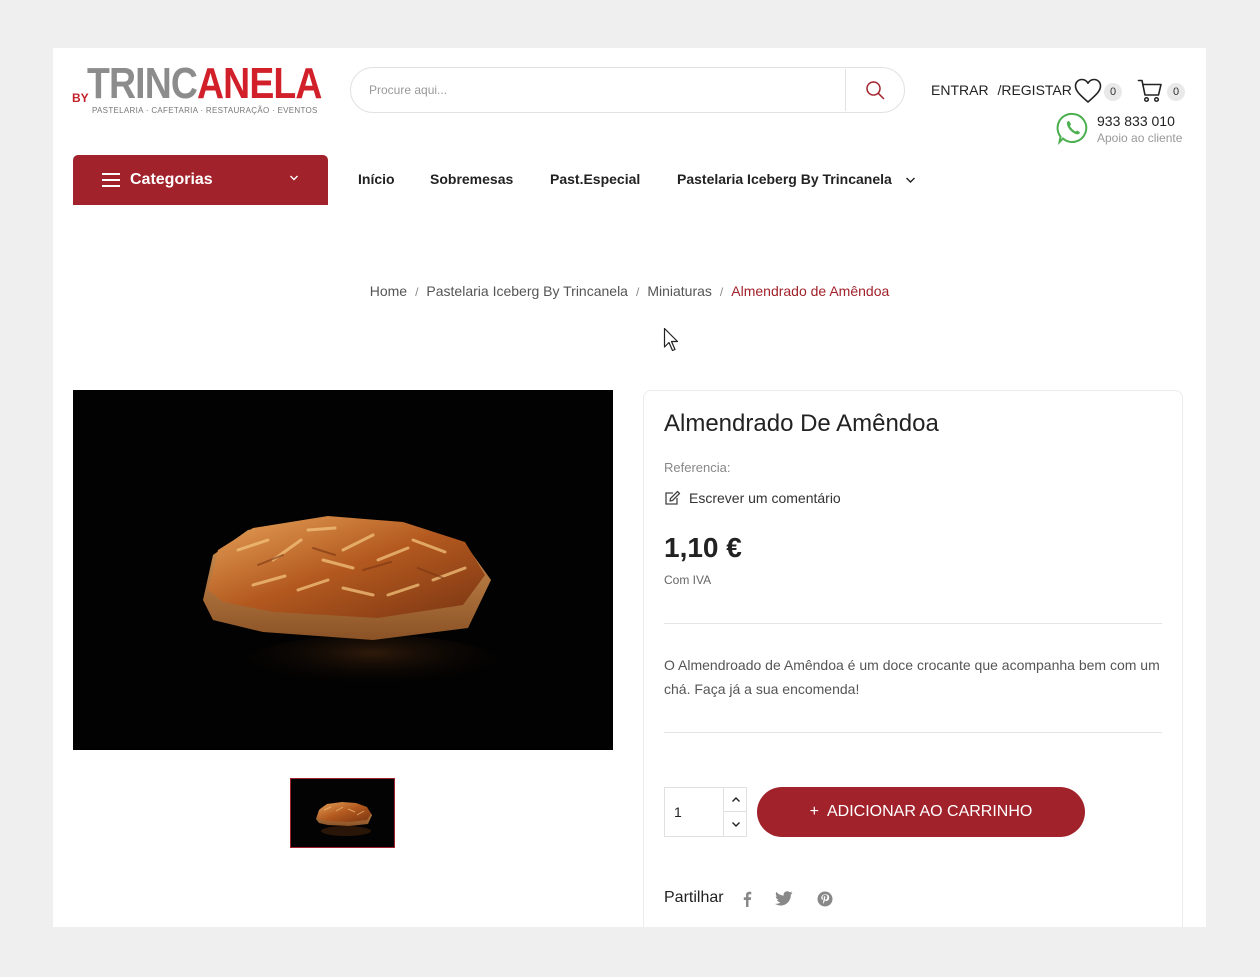  I want to click on share-label: Partilhar, so click(694, 897).